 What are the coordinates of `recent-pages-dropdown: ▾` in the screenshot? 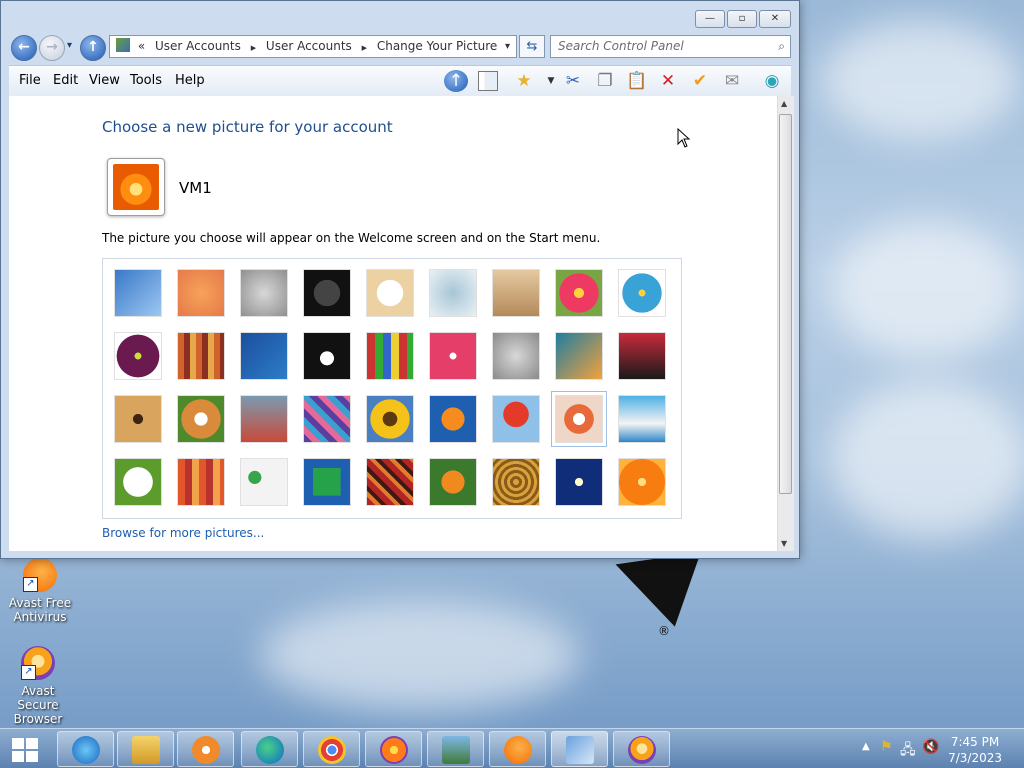 It's located at (69, 45).